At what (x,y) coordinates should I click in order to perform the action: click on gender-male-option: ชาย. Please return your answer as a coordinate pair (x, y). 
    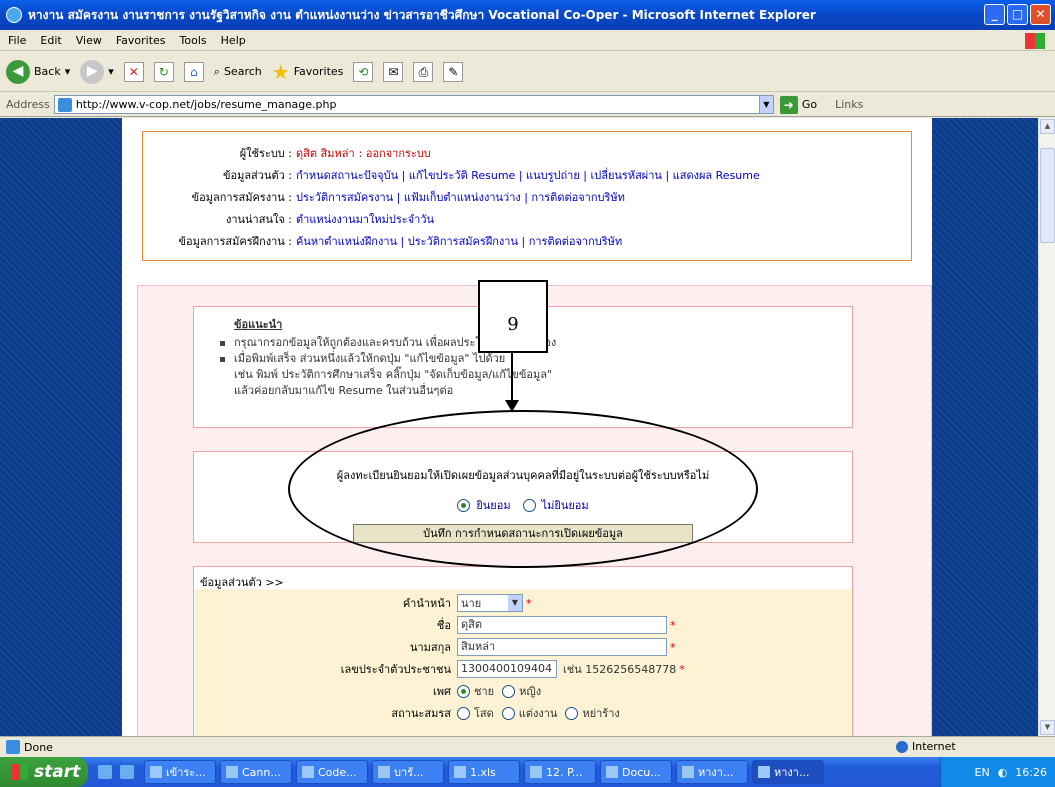
    Looking at the image, I should click on (475, 691).